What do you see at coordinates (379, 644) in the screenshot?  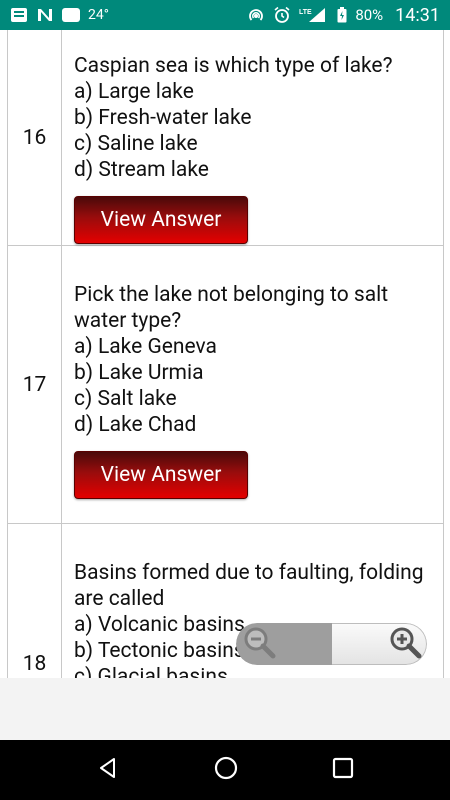 I see `zoom-in-button` at bounding box center [379, 644].